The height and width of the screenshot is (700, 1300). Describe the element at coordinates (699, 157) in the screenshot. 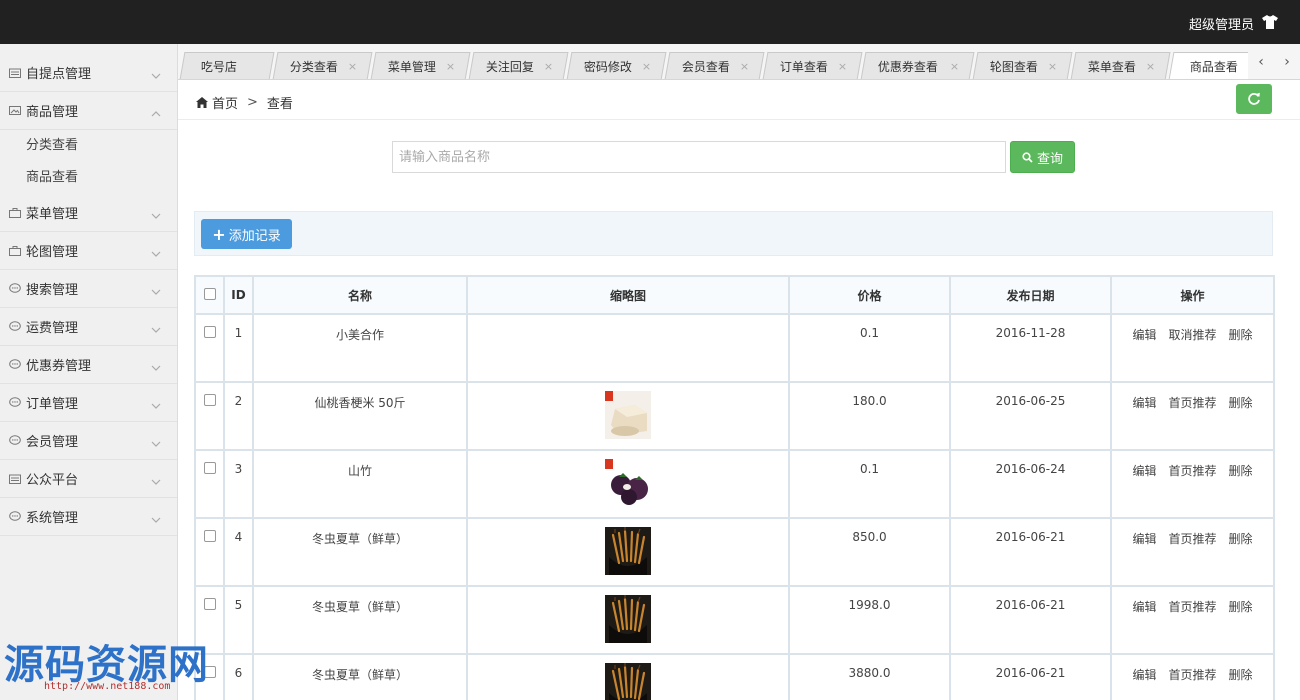

I see `search-input` at that location.